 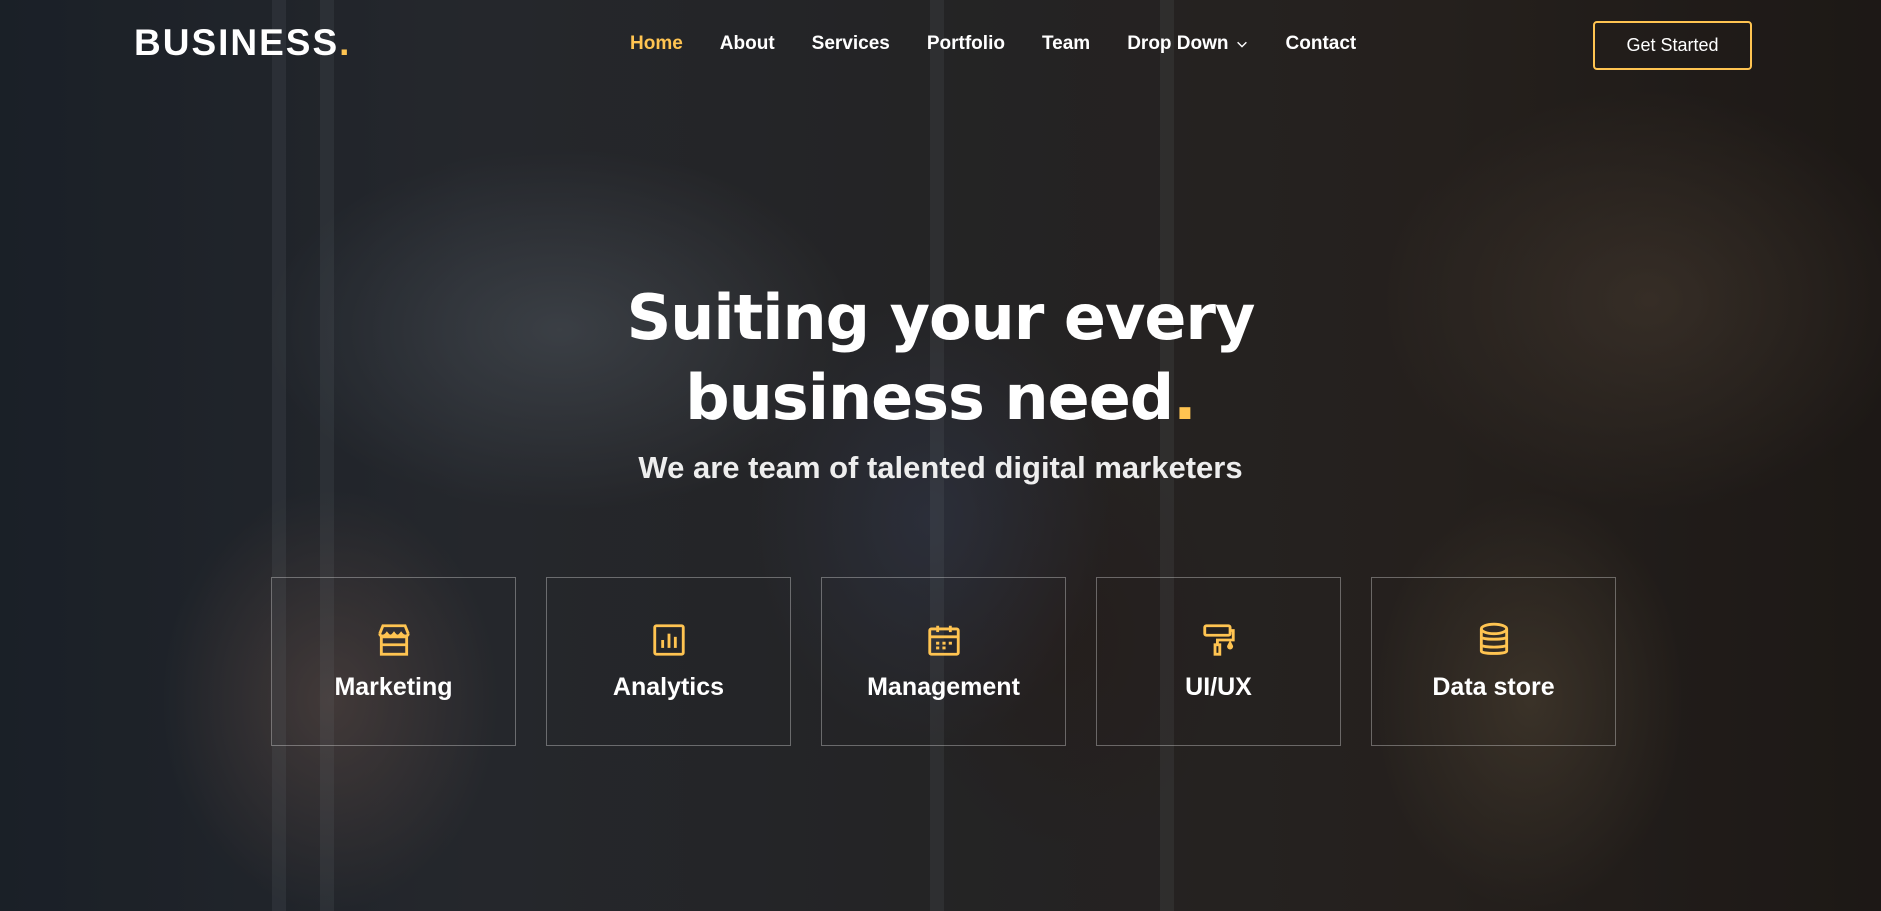 I want to click on feature-label: Data store, so click(x=1493, y=687).